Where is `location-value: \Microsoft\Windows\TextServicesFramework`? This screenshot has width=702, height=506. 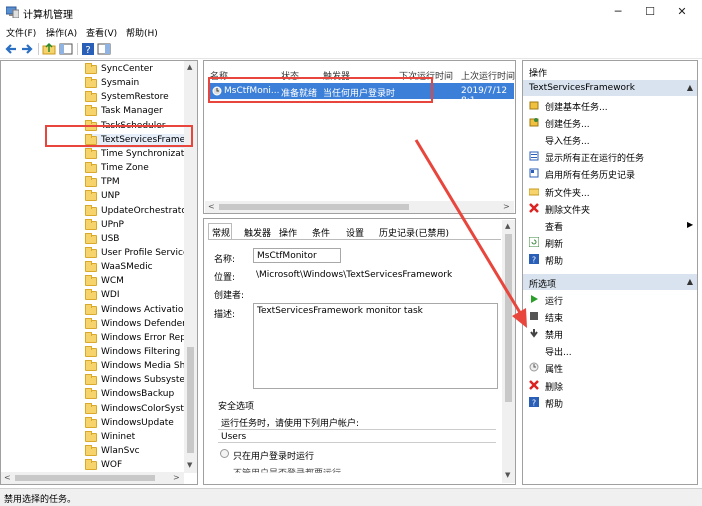 location-value: \Microsoft\Windows\TextServicesFramework is located at coordinates (354, 275).